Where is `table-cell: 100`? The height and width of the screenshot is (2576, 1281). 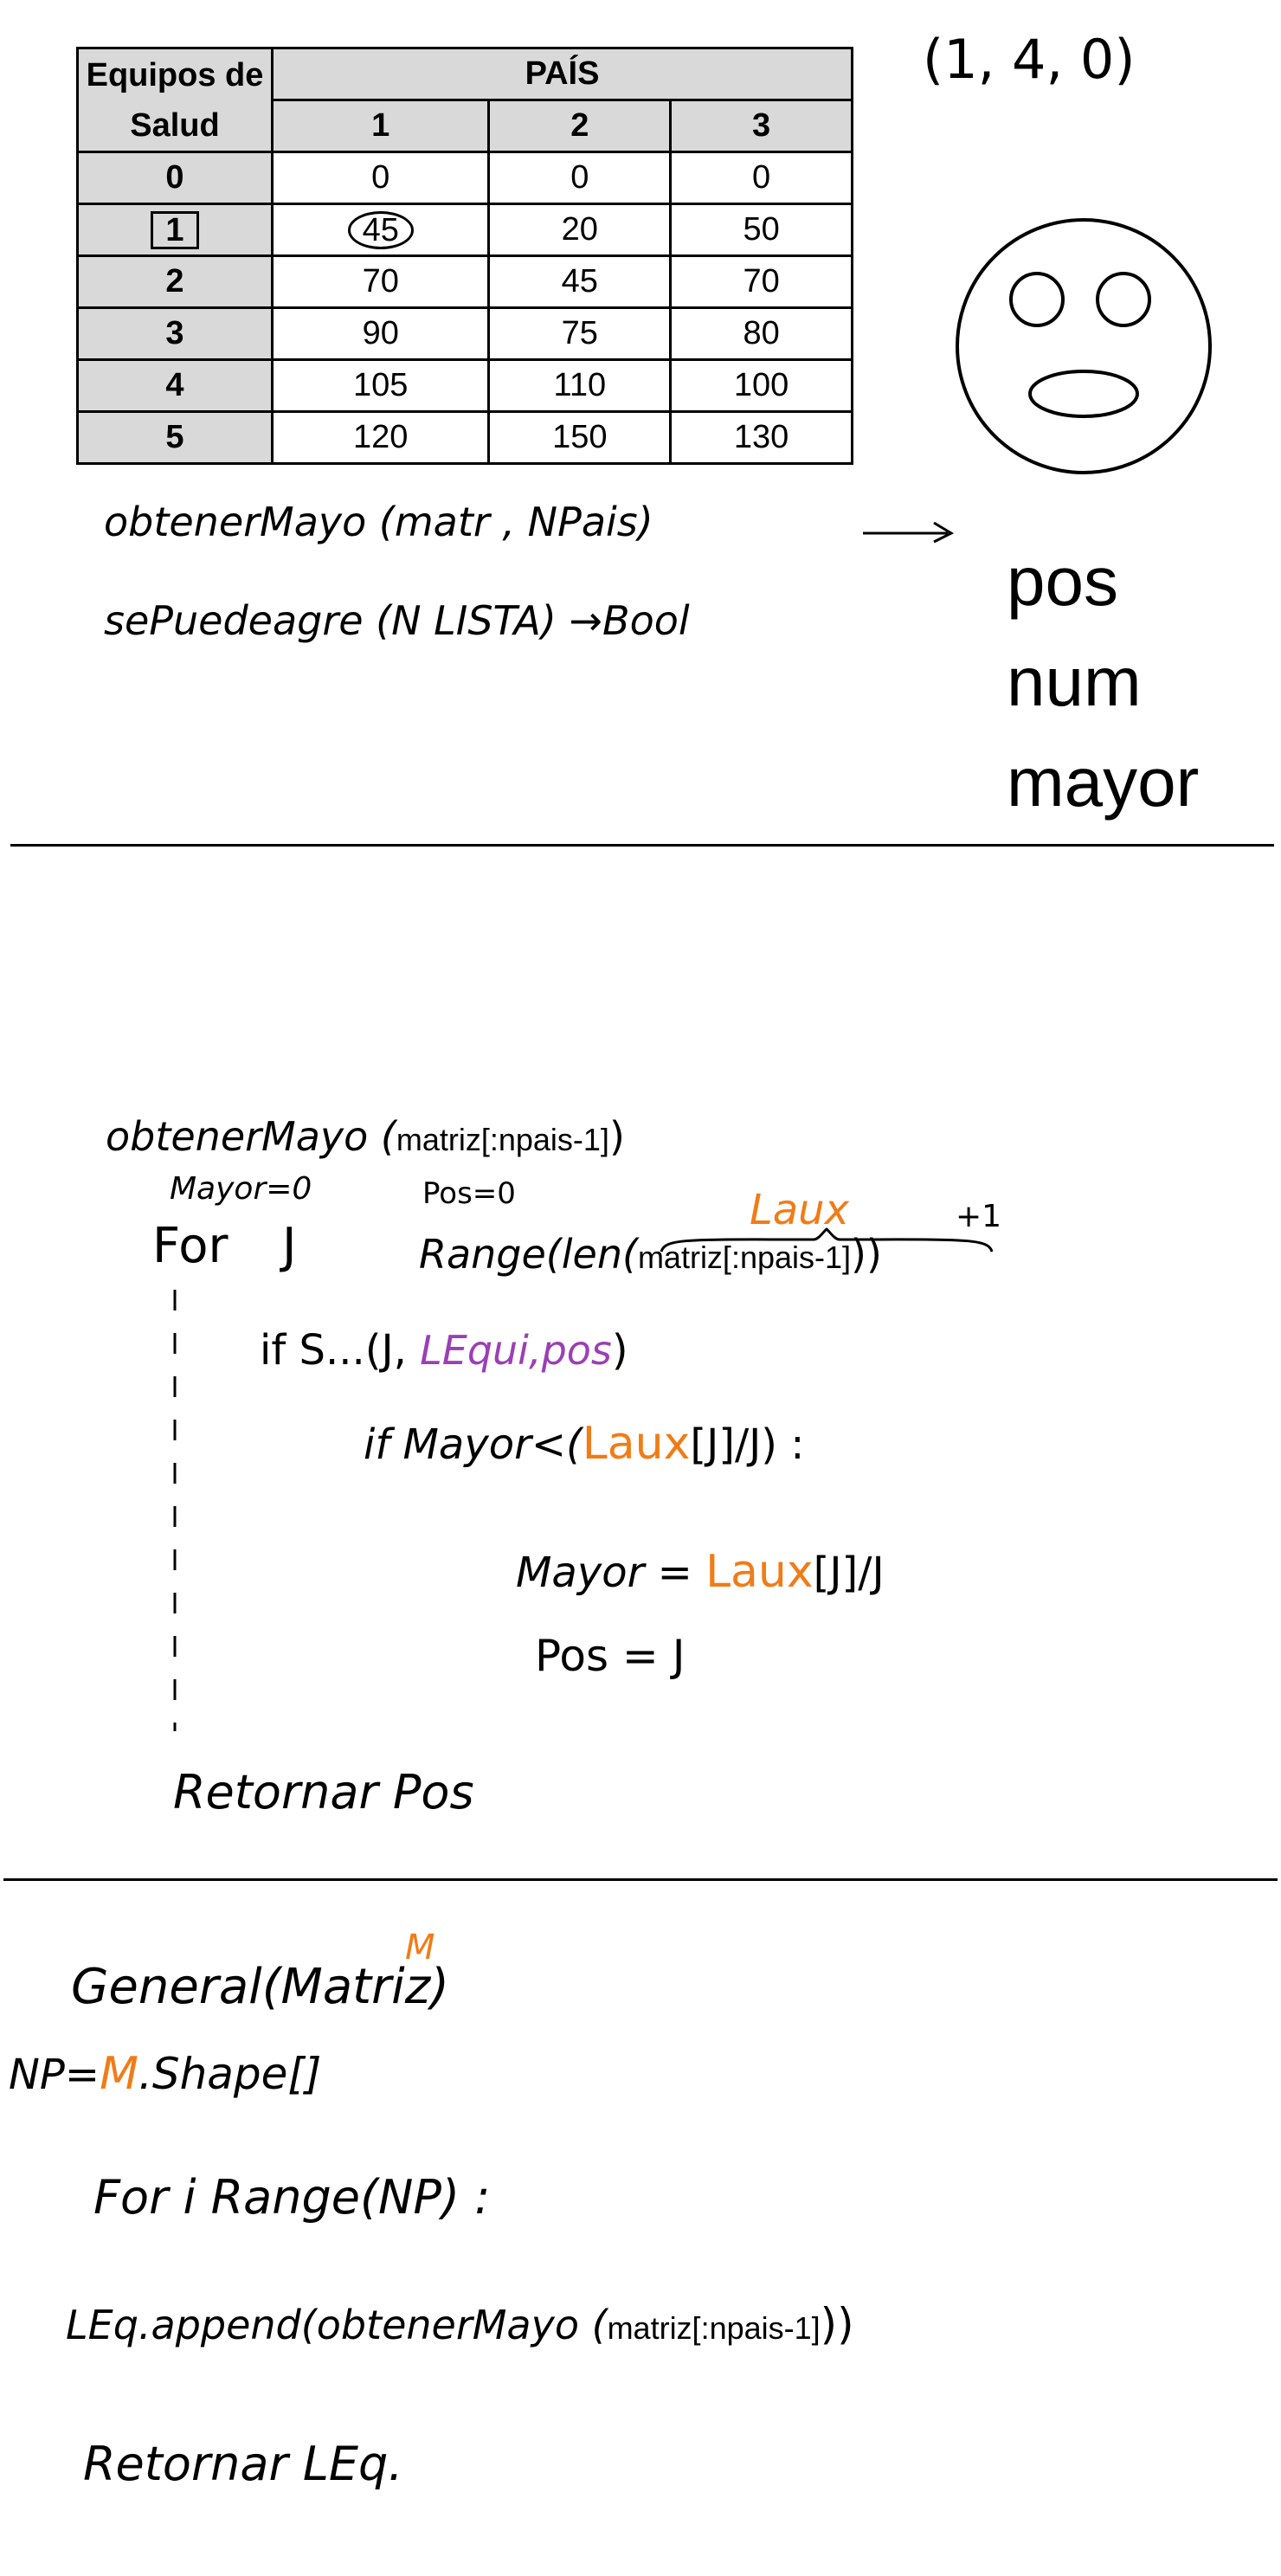
table-cell: 100 is located at coordinates (761, 385).